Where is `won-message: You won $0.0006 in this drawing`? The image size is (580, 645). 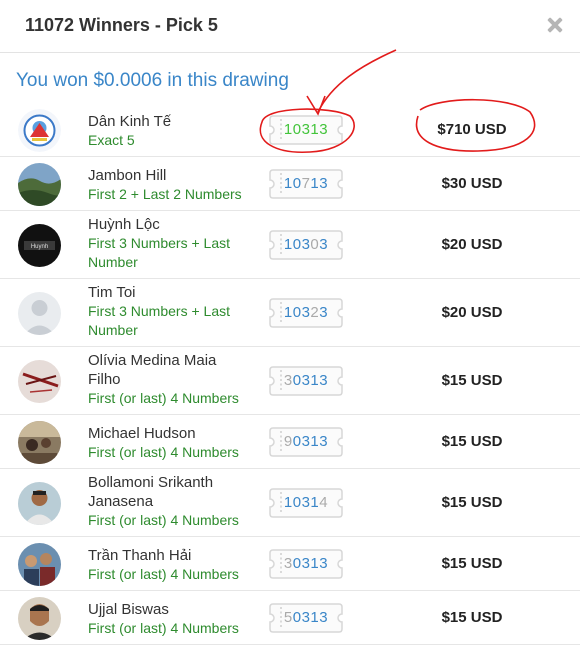
won-message: You won $0.0006 in this drawing is located at coordinates (152, 80).